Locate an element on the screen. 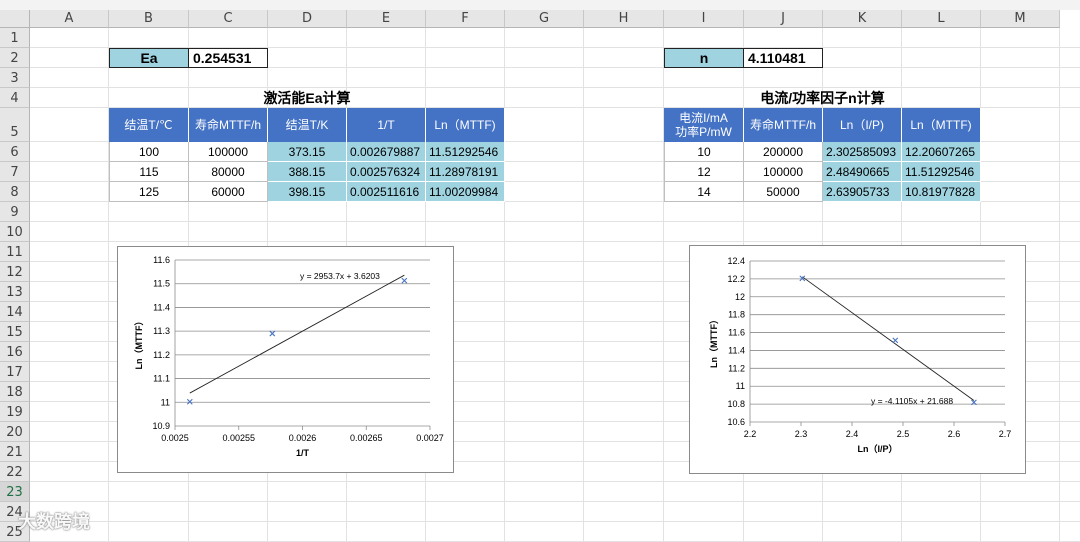 Image resolution: width=1080 pixels, height=542 pixels. row-header: 3 is located at coordinates (15, 78).